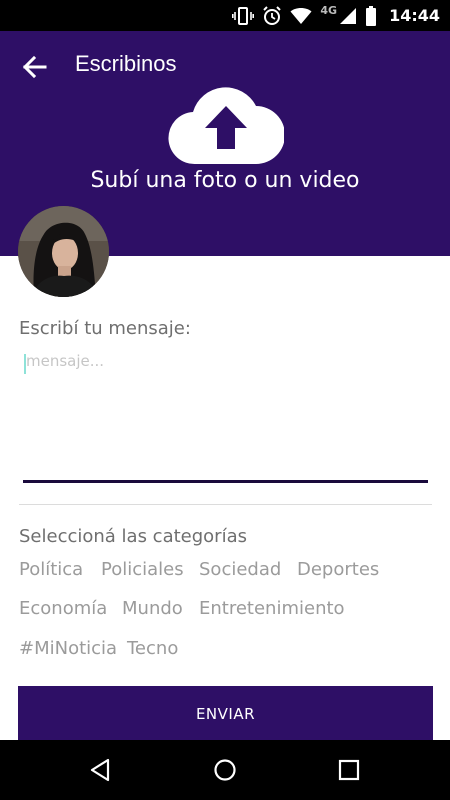 The width and height of the screenshot is (450, 800). I want to click on navigation-bar, so click(225, 770).